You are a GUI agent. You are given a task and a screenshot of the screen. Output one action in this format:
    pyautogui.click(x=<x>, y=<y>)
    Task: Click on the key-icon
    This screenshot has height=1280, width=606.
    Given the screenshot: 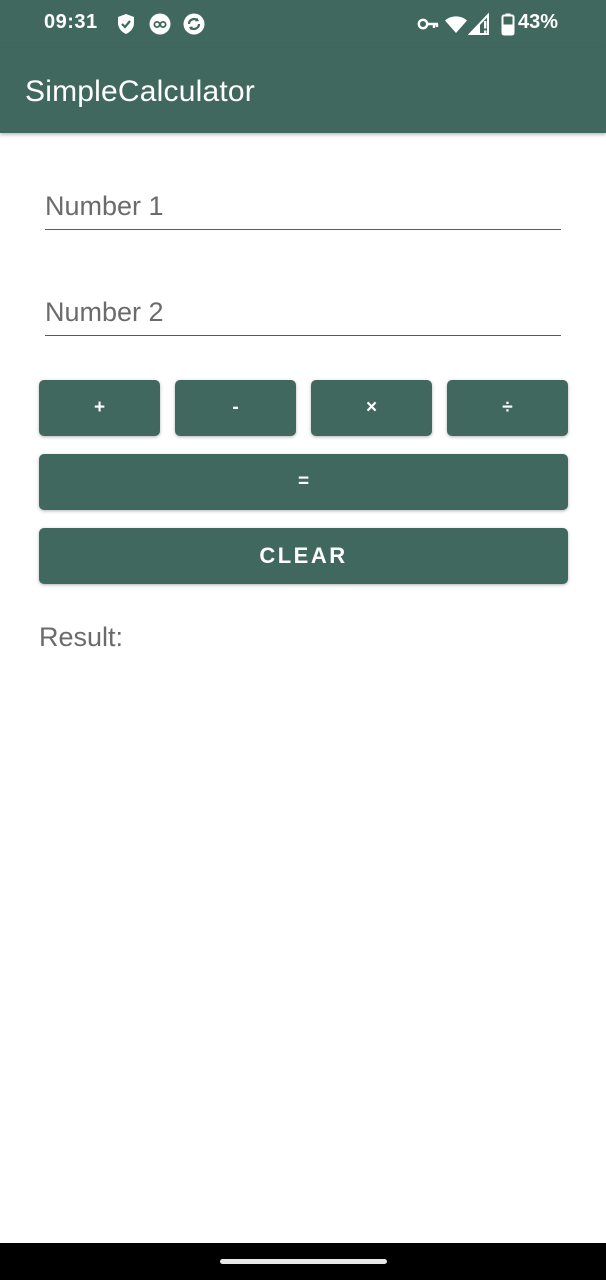 What is the action you would take?
    pyautogui.click(x=428, y=24)
    